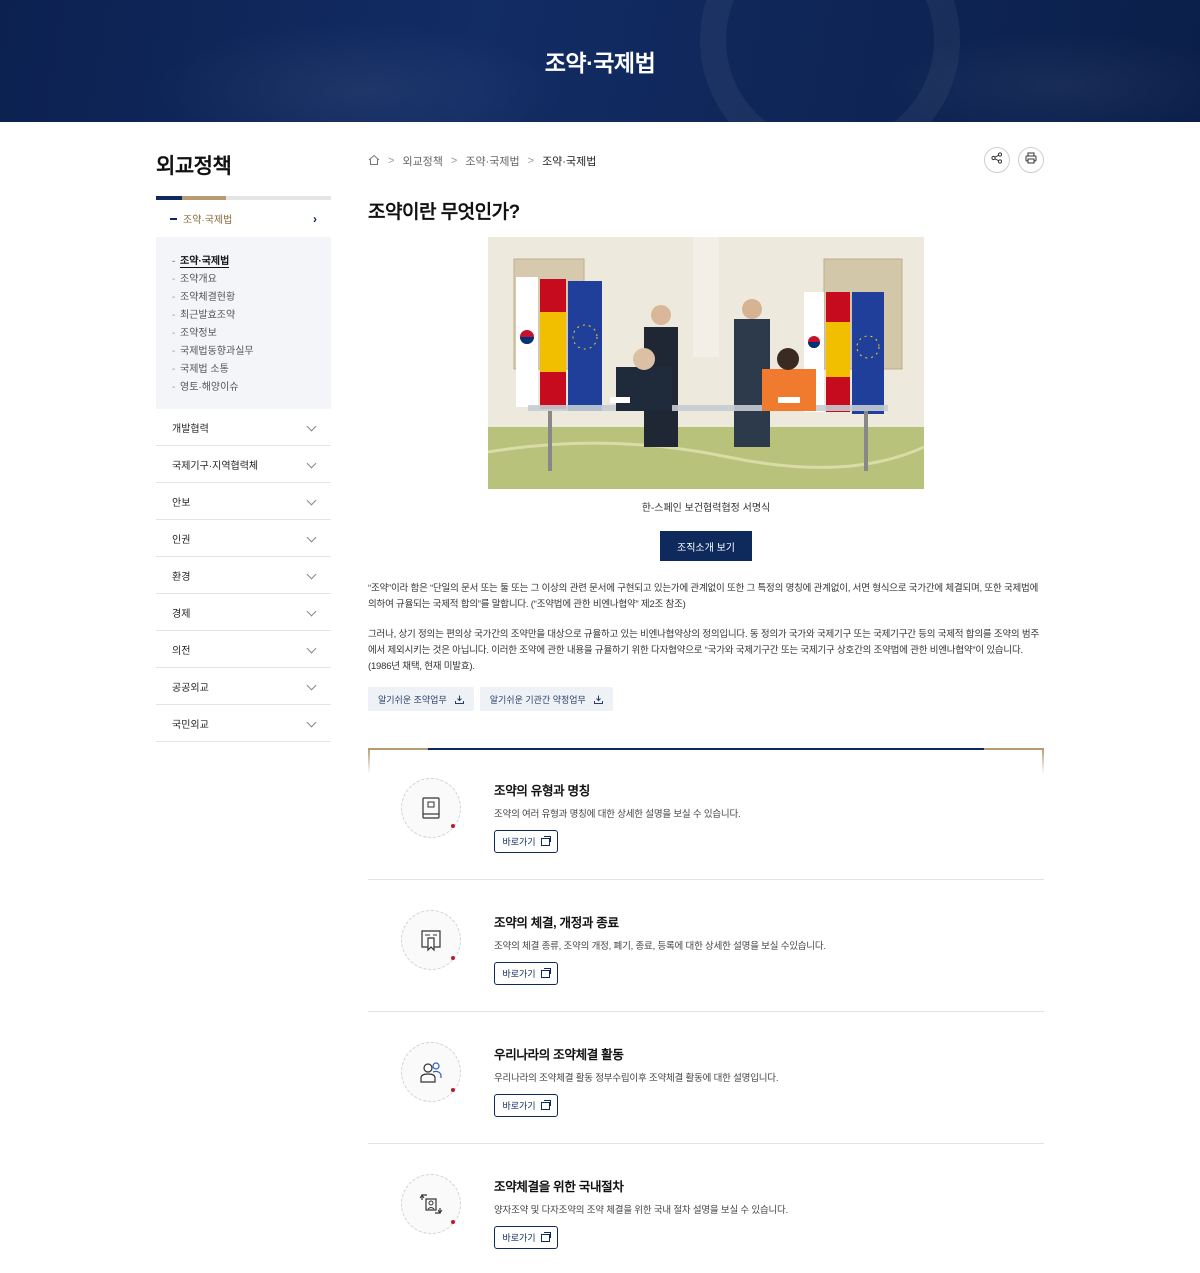  What do you see at coordinates (243, 686) in the screenshot?
I see `sidebar-item-public-diplomacy: 공공외교` at bounding box center [243, 686].